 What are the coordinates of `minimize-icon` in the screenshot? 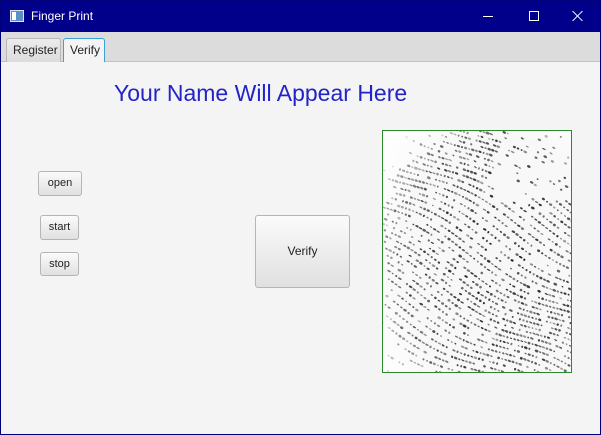 It's located at (488, 16).